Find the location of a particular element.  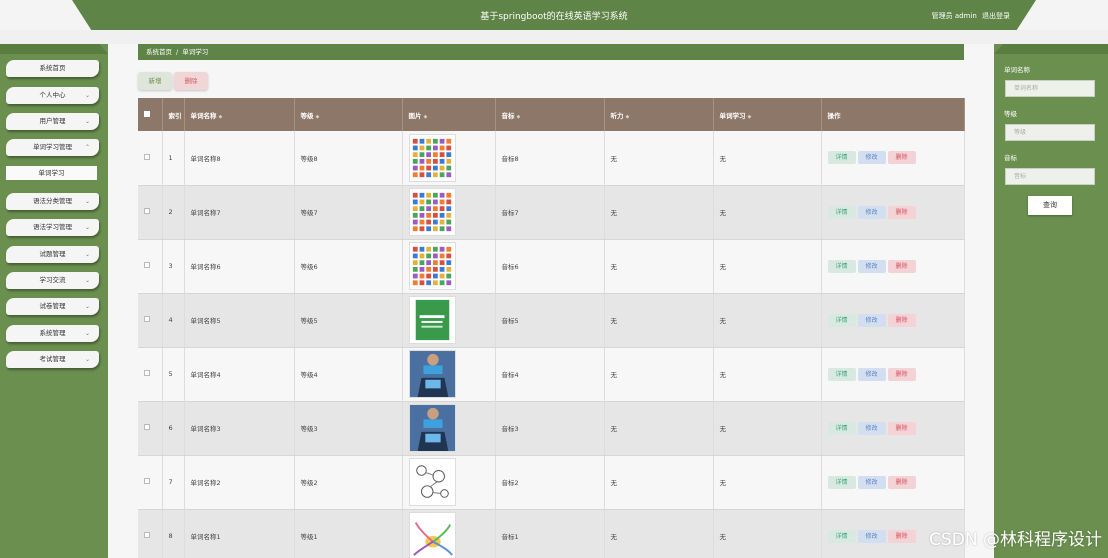

sidebar-item-label: 语法学习管理 is located at coordinates (52, 227).